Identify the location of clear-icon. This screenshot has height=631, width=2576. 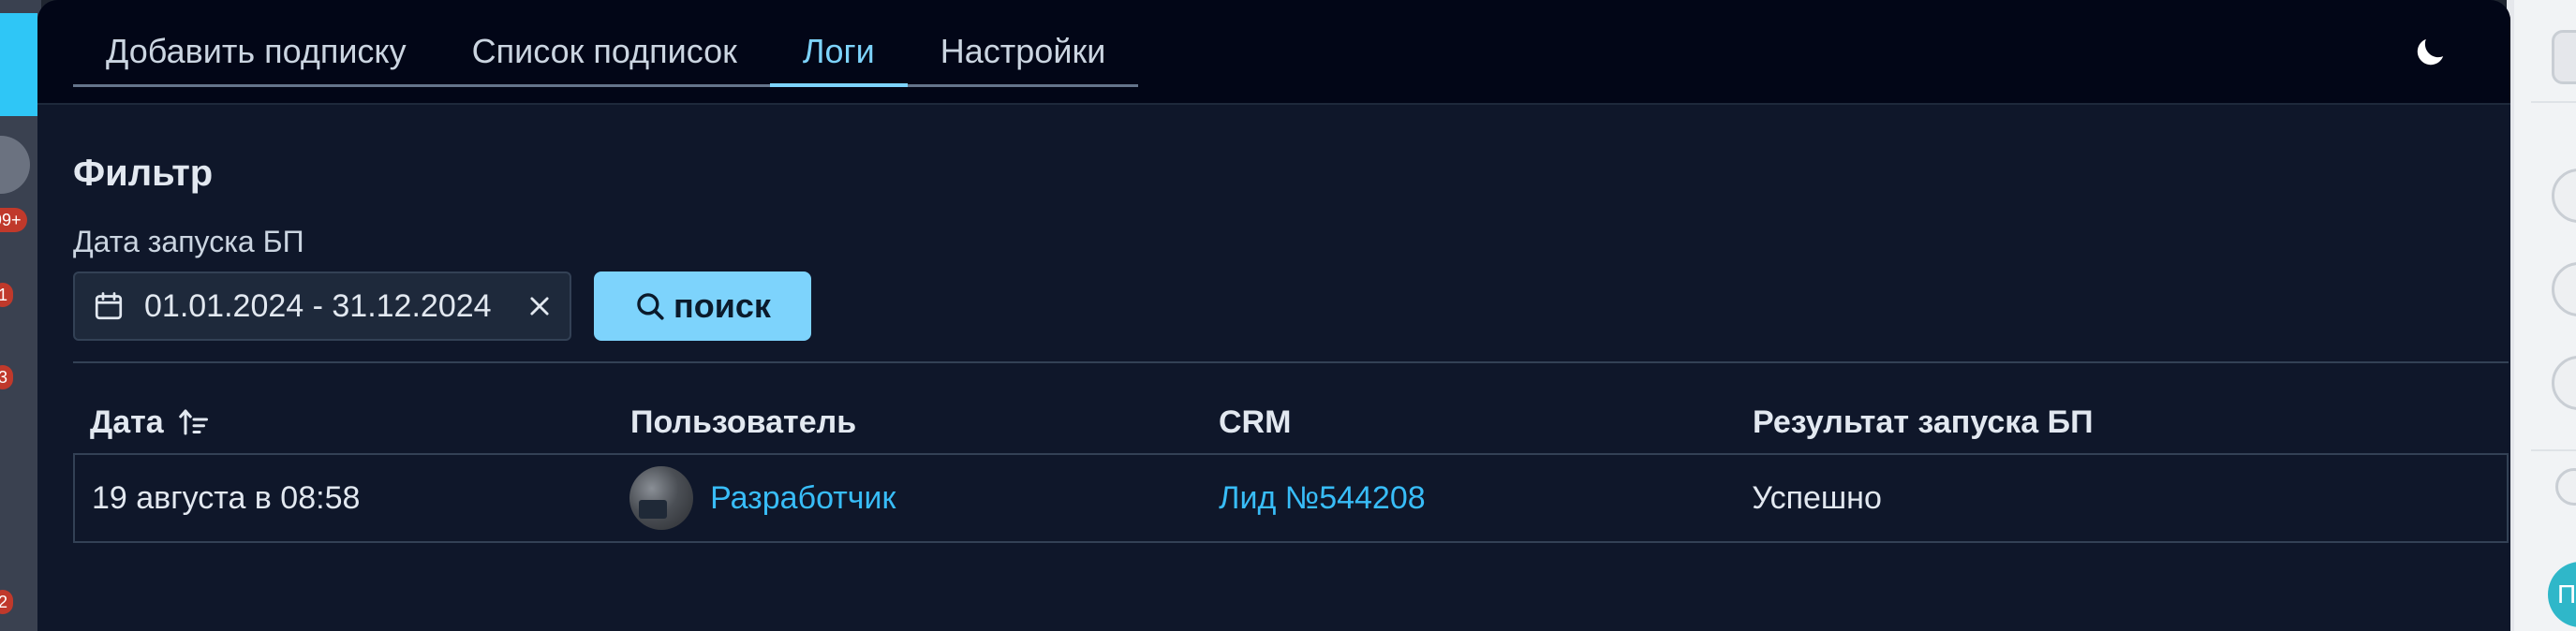
(539, 306).